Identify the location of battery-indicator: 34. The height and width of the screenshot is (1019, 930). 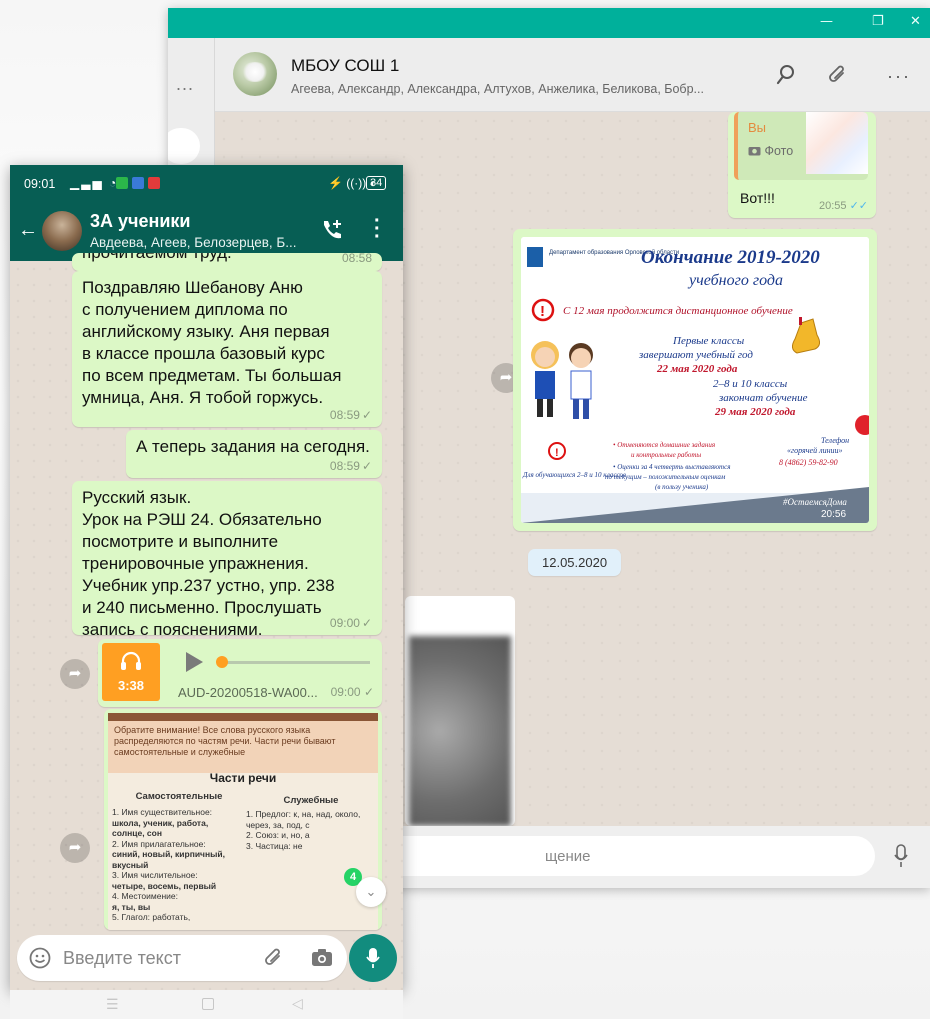
(376, 183).